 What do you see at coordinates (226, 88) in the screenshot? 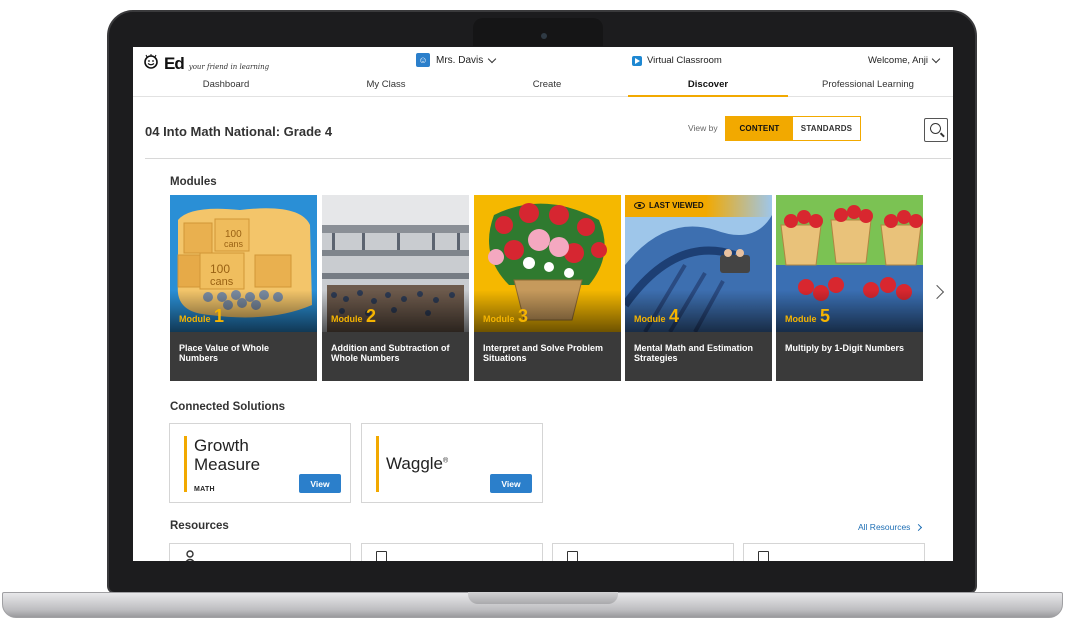
I see `nav-dashboard: Dashboard` at bounding box center [226, 88].